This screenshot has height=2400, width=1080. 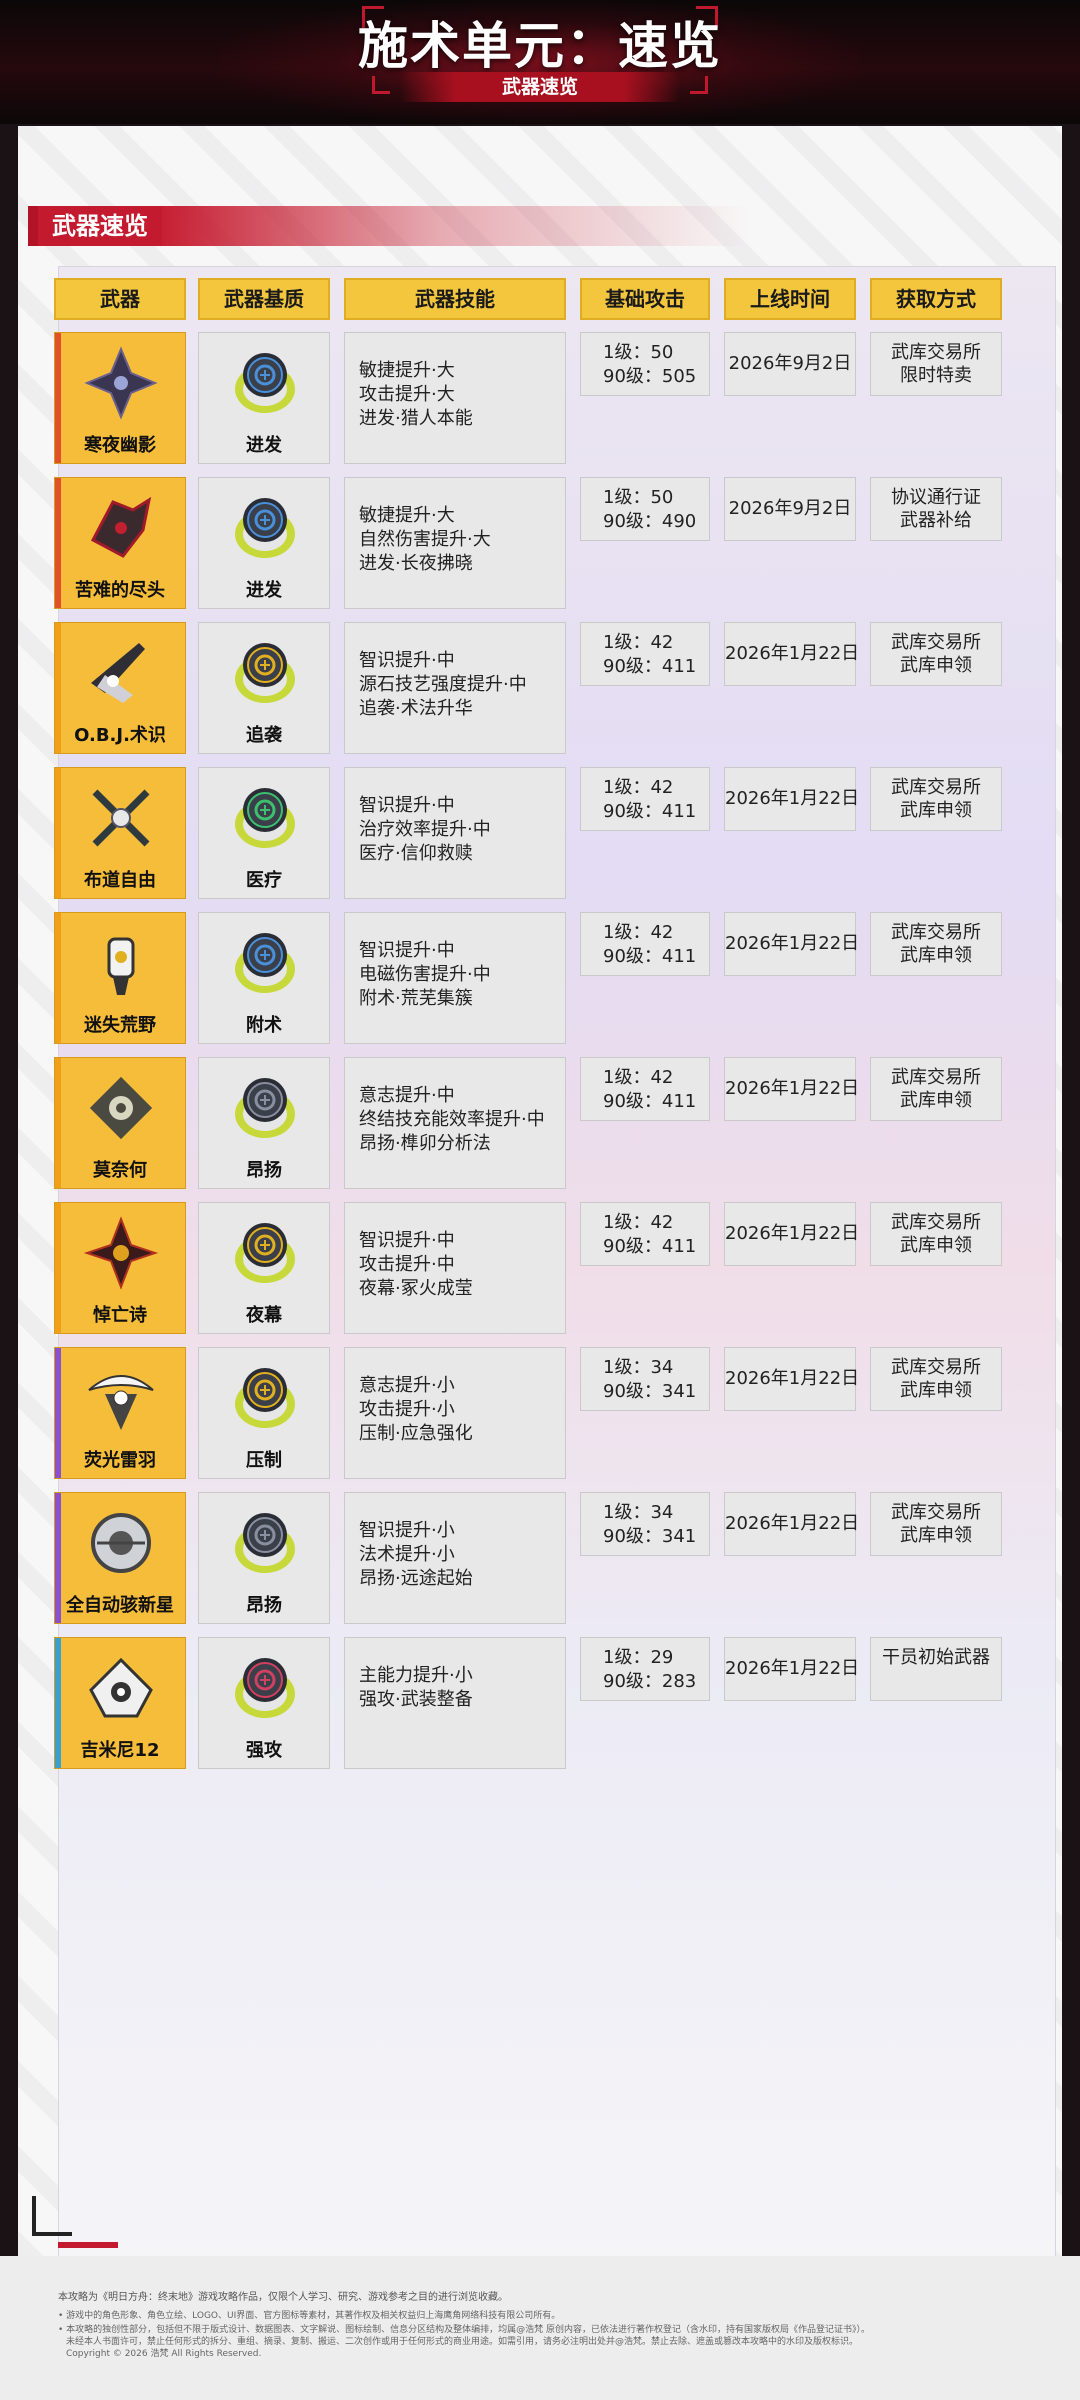 What do you see at coordinates (407, 515) in the screenshot?
I see `skill-line: 敏捷提升·大` at bounding box center [407, 515].